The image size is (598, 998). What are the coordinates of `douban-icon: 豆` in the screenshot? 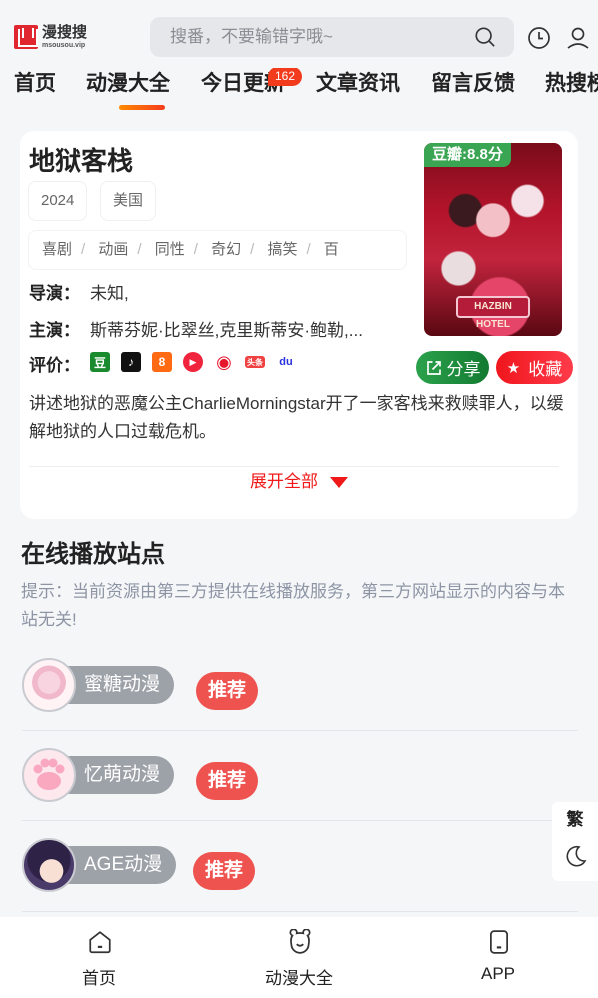 It's located at (100, 362).